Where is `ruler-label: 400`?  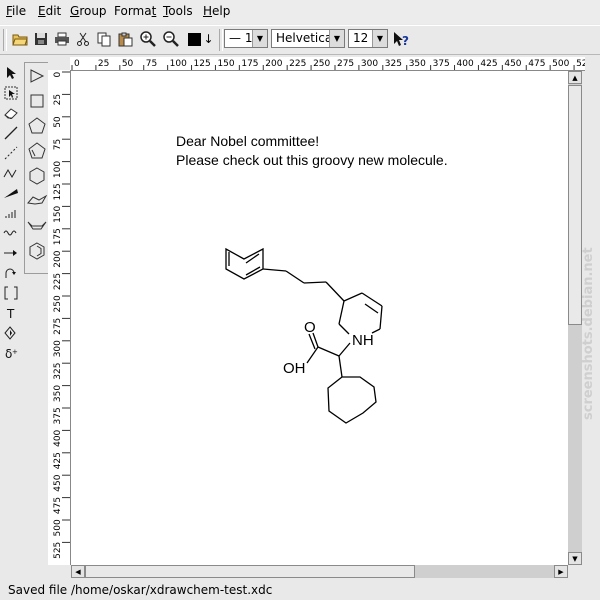
ruler-label: 400 is located at coordinates (58, 437).